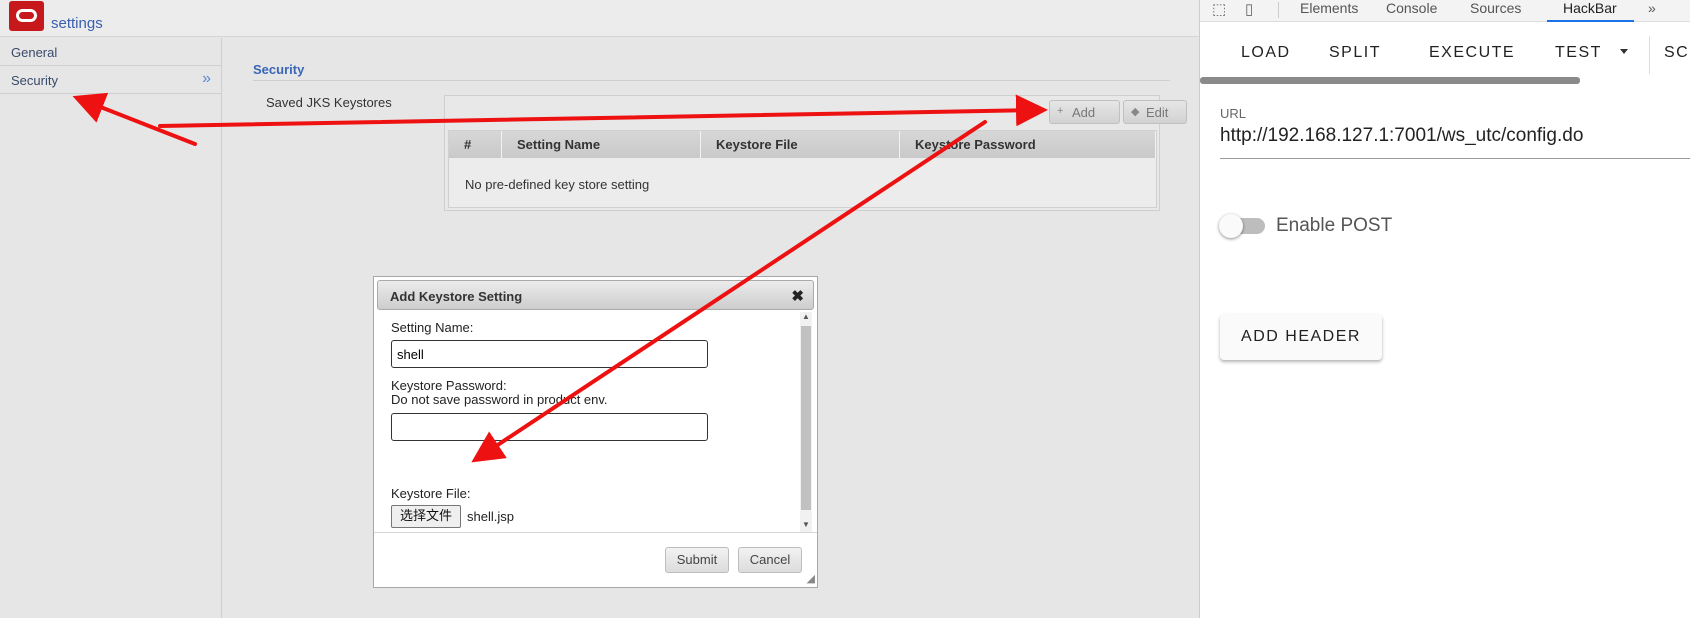 The height and width of the screenshot is (618, 1690). What do you see at coordinates (1334, 225) in the screenshot?
I see `enable-post-label: Enable POST` at bounding box center [1334, 225].